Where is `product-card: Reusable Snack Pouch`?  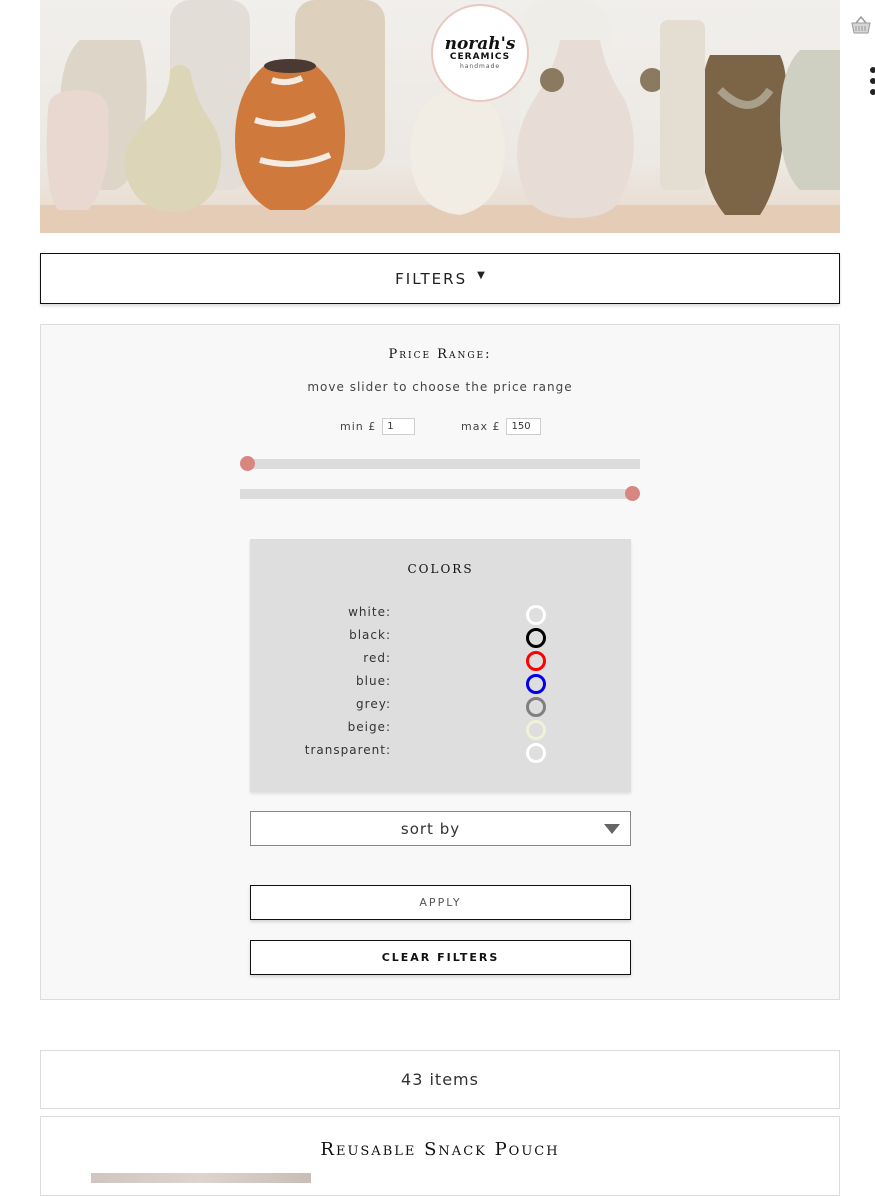
product-card: Reusable Snack Pouch is located at coordinates (440, 1156).